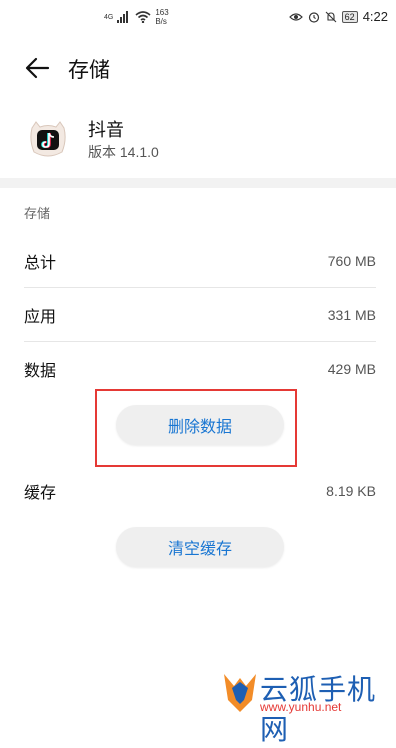 This screenshot has width=396, height=748. Describe the element at coordinates (240, 693) in the screenshot. I see `fox-logo-icon` at that location.